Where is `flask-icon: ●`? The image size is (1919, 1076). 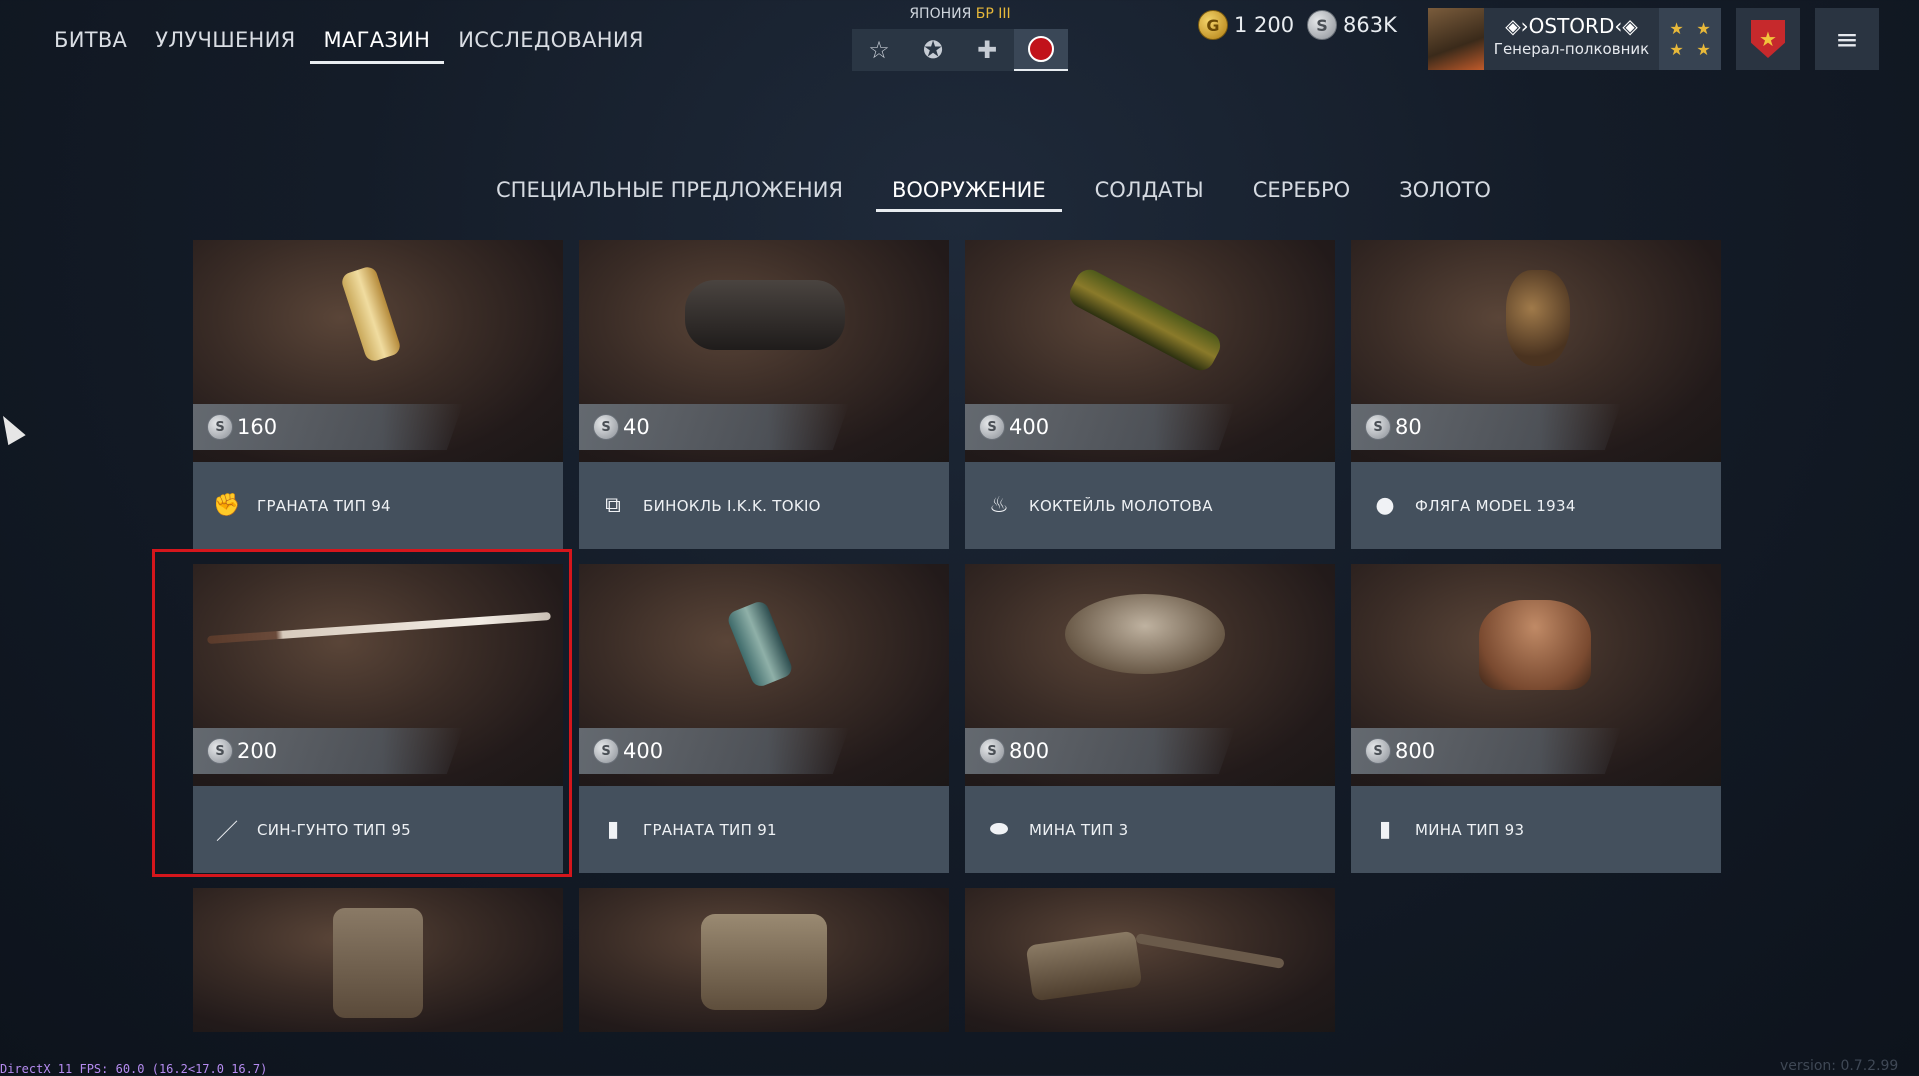 flask-icon: ● is located at coordinates (1385, 505).